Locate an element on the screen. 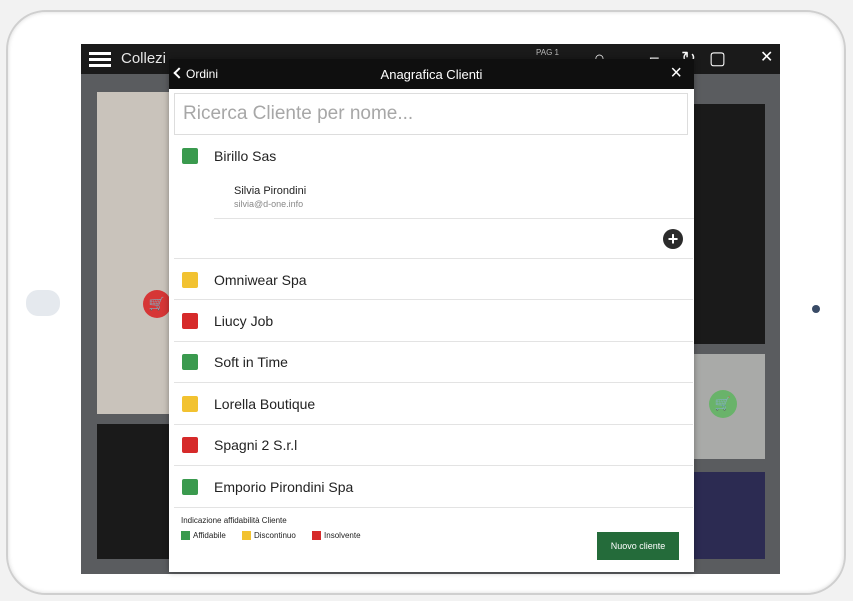 This screenshot has width=853, height=601. contact-email: silvia@d-one.info is located at coordinates (269, 204).